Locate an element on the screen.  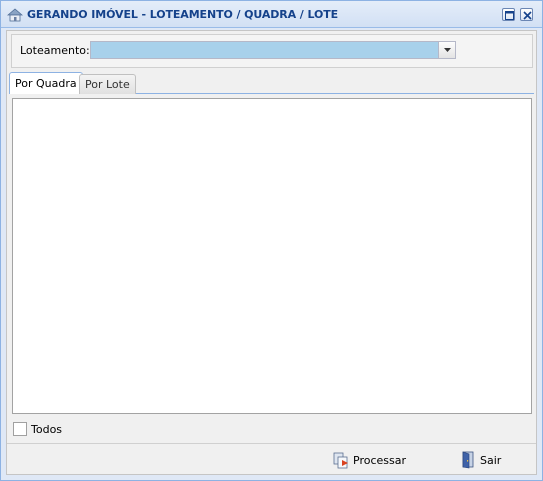
close-icon is located at coordinates (527, 15).